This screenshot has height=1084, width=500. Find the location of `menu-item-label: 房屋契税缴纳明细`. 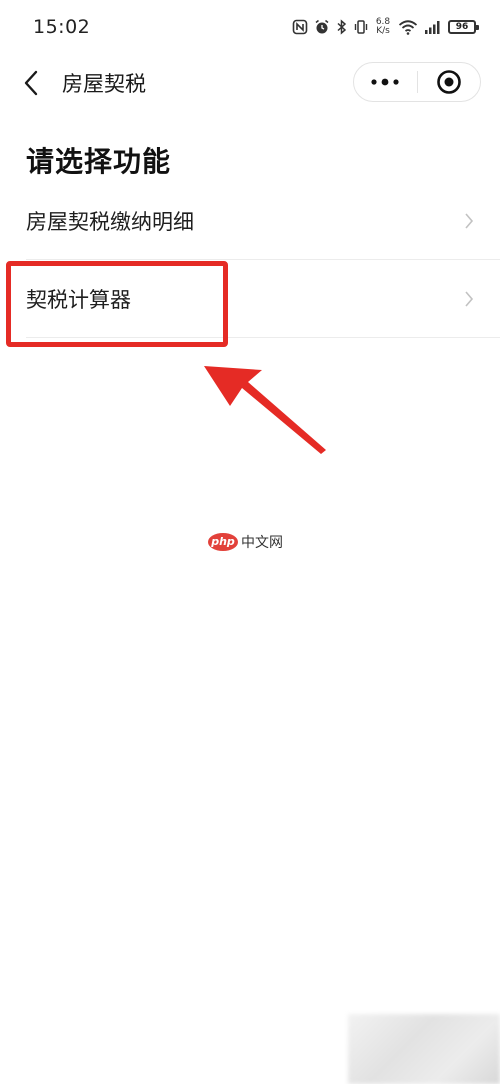

menu-item-label: 房屋契税缴纳明细 is located at coordinates (110, 222).